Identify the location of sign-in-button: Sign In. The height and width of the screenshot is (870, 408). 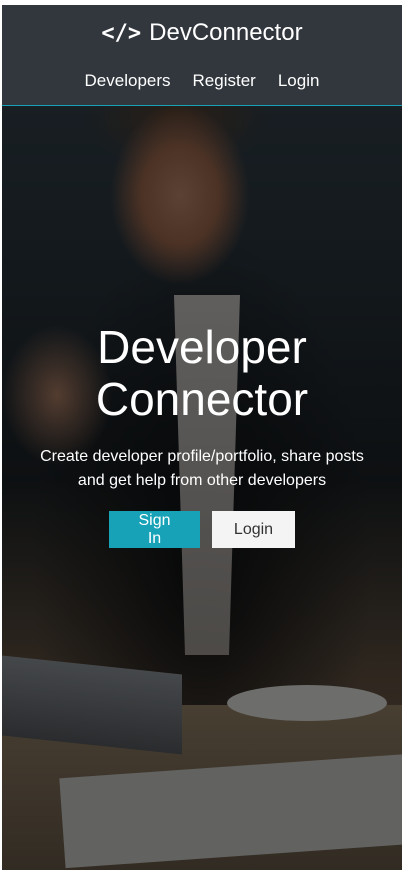
(154, 529).